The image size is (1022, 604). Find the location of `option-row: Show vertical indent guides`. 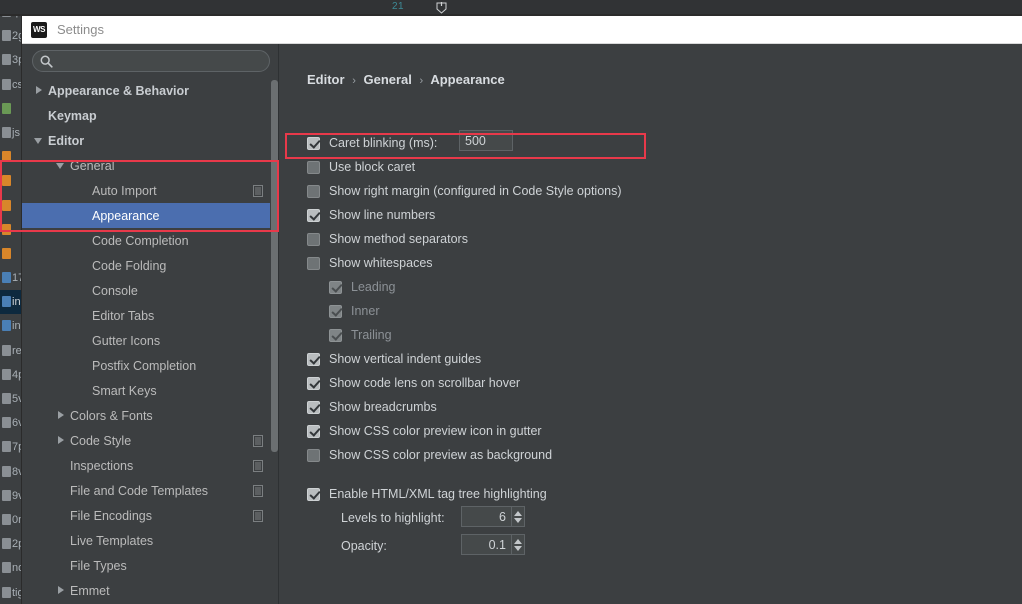

option-row: Show vertical indent guides is located at coordinates (394, 359).